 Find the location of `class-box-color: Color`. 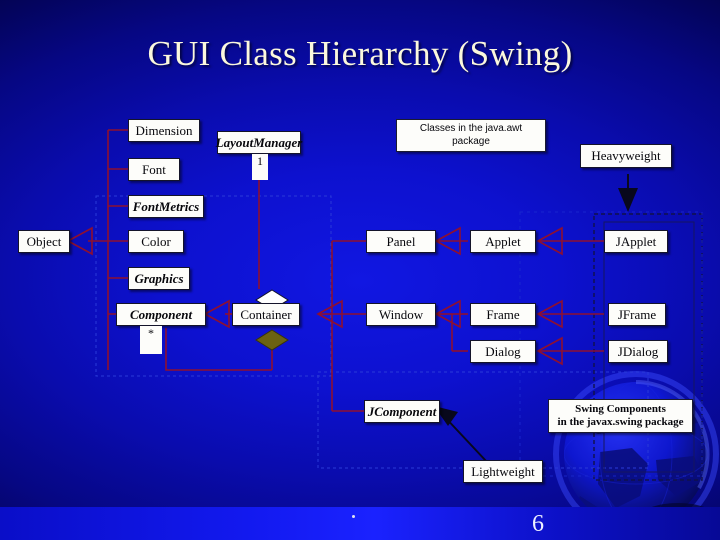

class-box-color: Color is located at coordinates (156, 241).